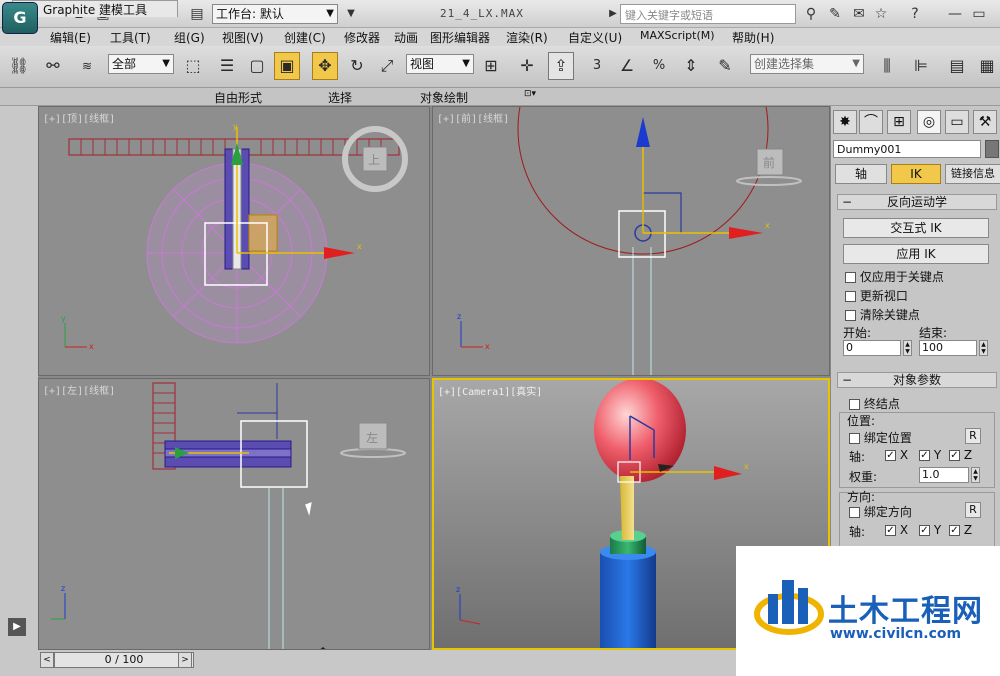 The image size is (1000, 676). Describe the element at coordinates (975, 475) in the screenshot. I see `weight-spinner-arrows-icon: ▲ ▼` at that location.